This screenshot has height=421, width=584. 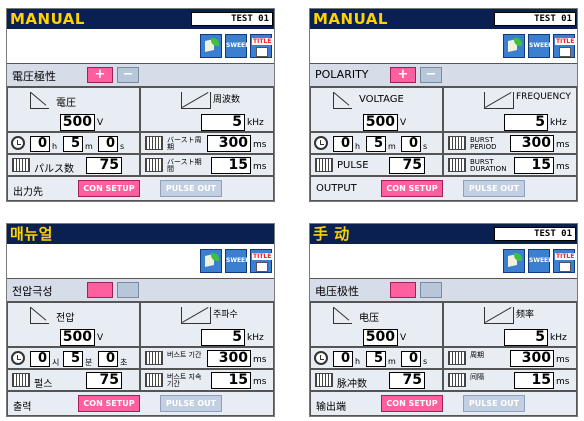 What do you see at coordinates (525, 315) in the screenshot?
I see `frequency-label: 频率` at bounding box center [525, 315].